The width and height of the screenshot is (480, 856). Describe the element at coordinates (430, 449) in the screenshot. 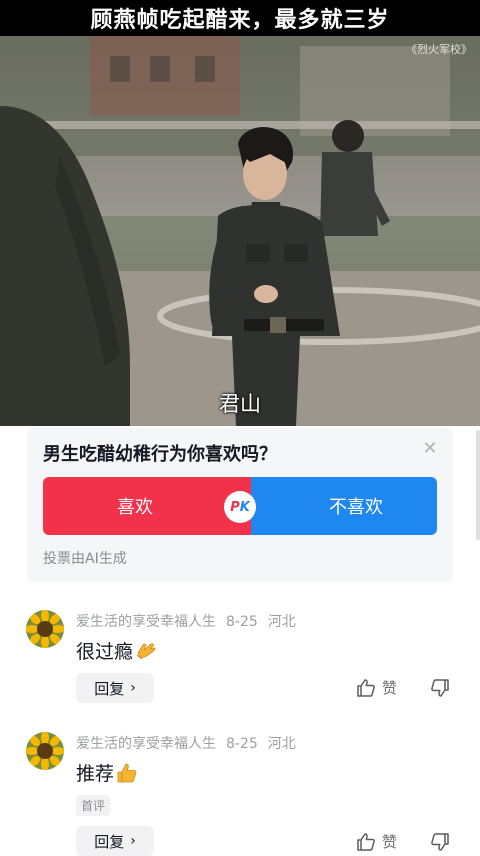

I see `close-icon: ✕` at that location.